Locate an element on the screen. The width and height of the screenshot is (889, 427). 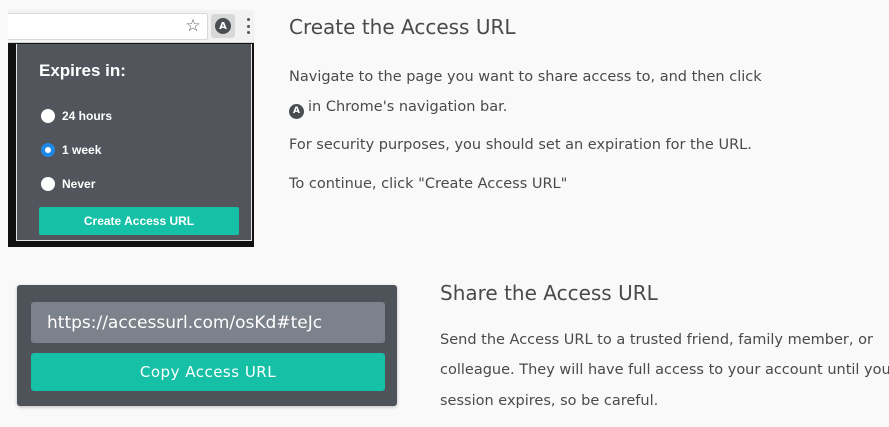
radio-option-never: Never is located at coordinates (68, 184).